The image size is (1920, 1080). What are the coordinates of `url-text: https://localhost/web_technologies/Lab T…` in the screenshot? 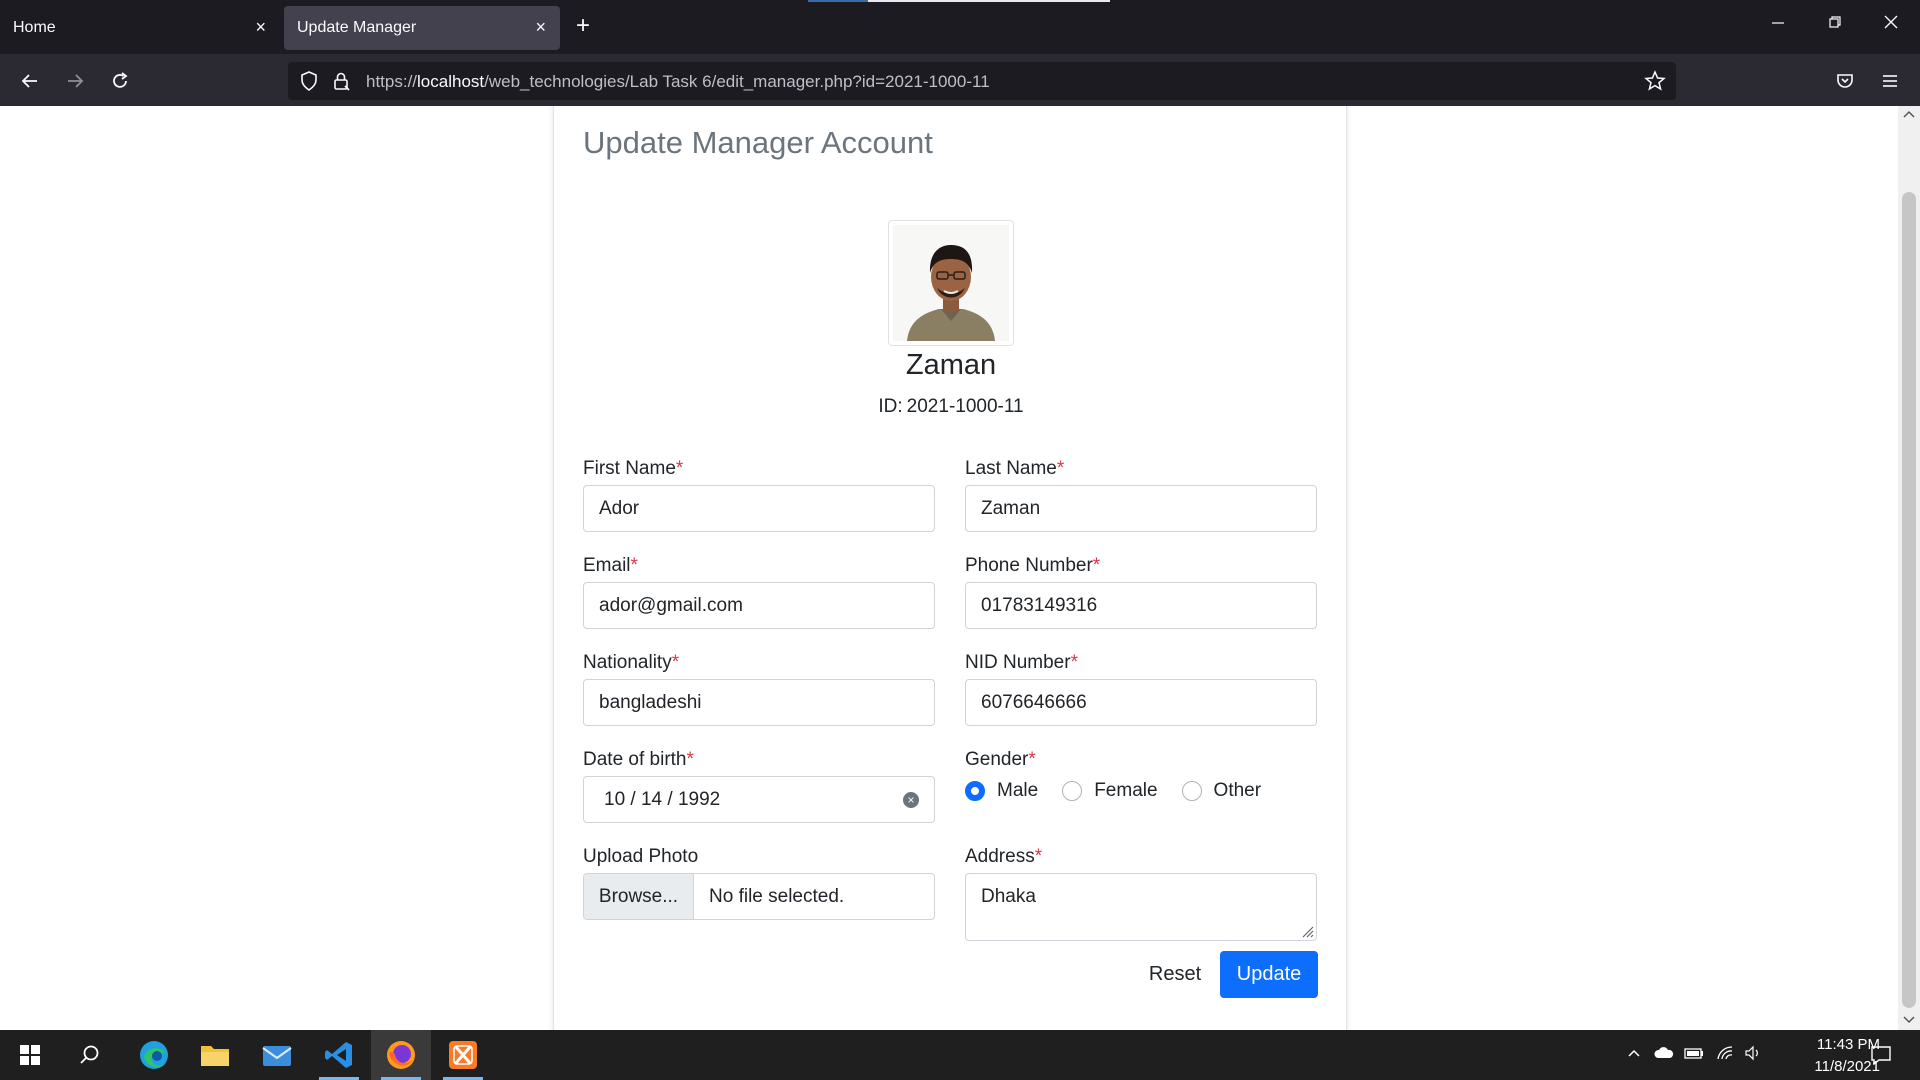 It's located at (678, 82).